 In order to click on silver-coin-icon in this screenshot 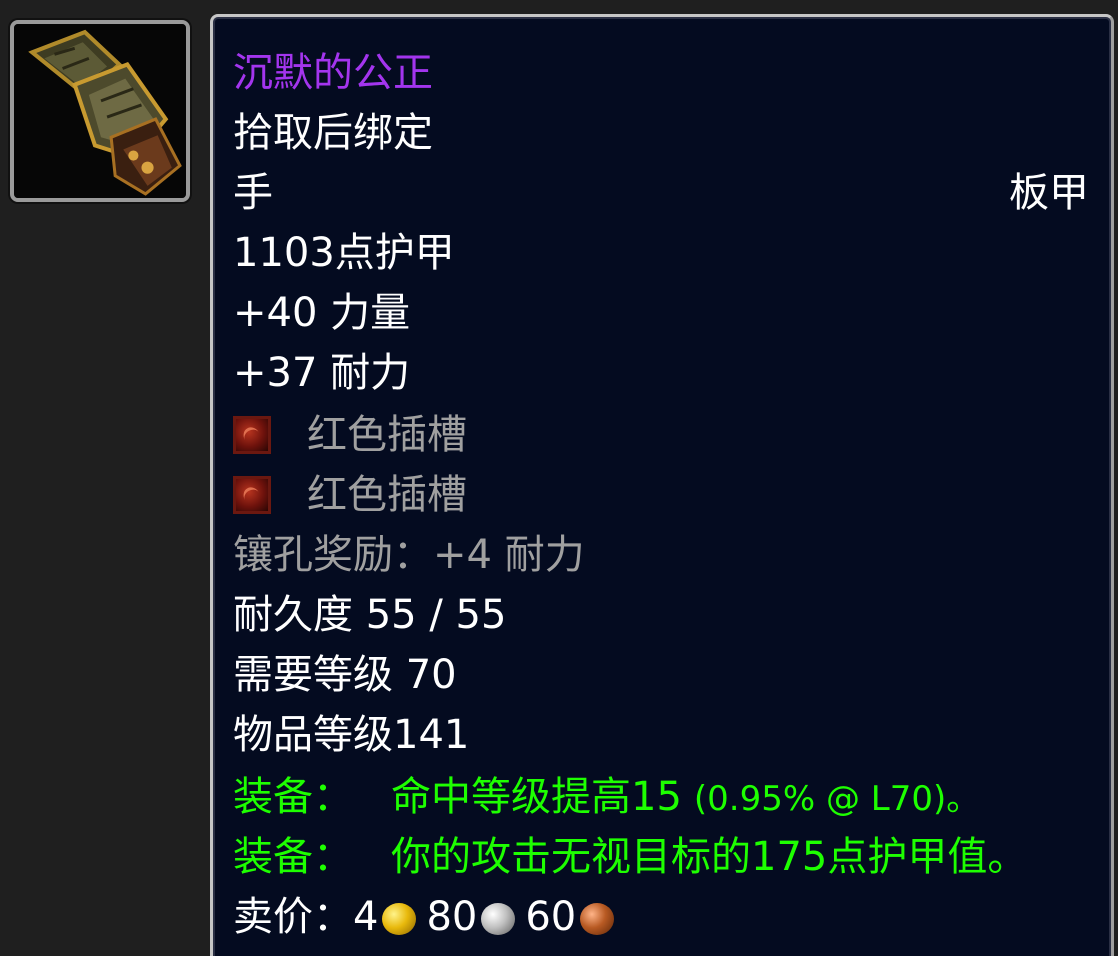, I will do `click(498, 919)`.